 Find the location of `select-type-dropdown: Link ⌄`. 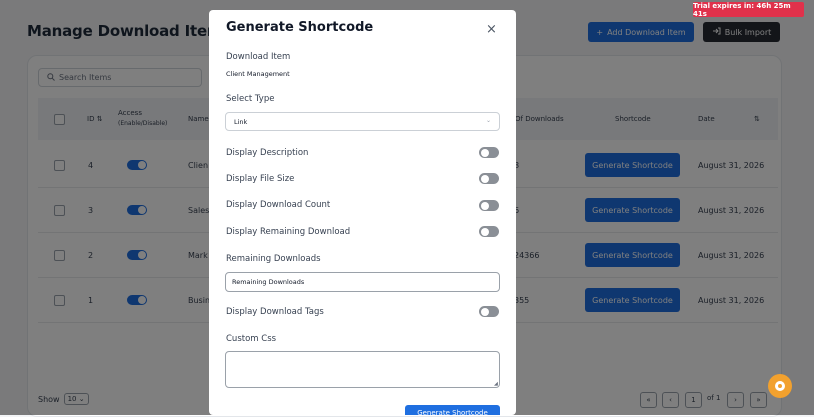

select-type-dropdown: Link ⌄ is located at coordinates (362, 121).